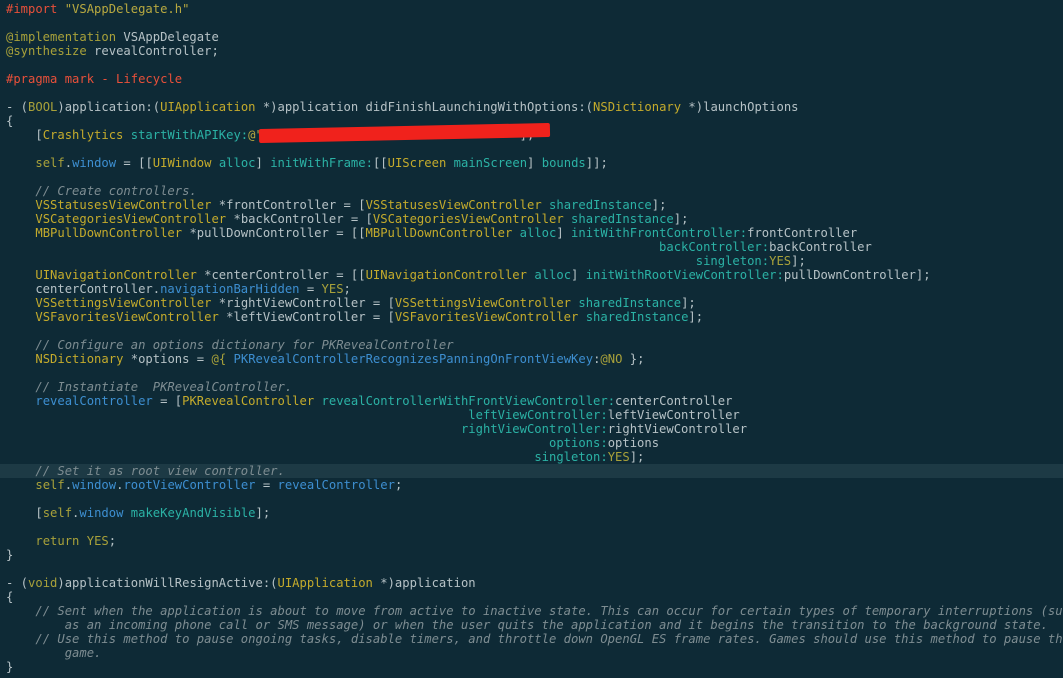 This screenshot has height=678, width=1063. Describe the element at coordinates (68, 163) in the screenshot. I see `code-token-plain: .` at that location.